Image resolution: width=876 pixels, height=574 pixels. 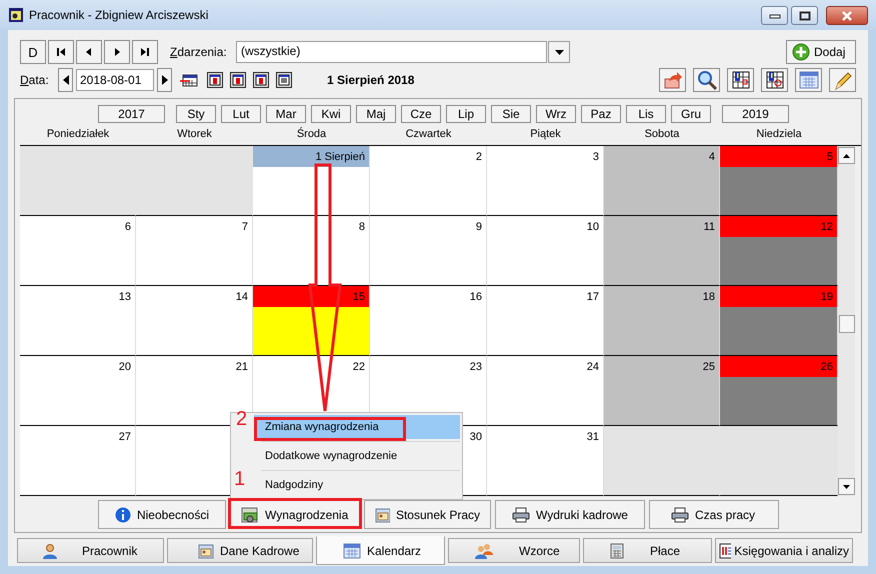 What do you see at coordinates (647, 550) in the screenshot?
I see `tab: Płace` at bounding box center [647, 550].